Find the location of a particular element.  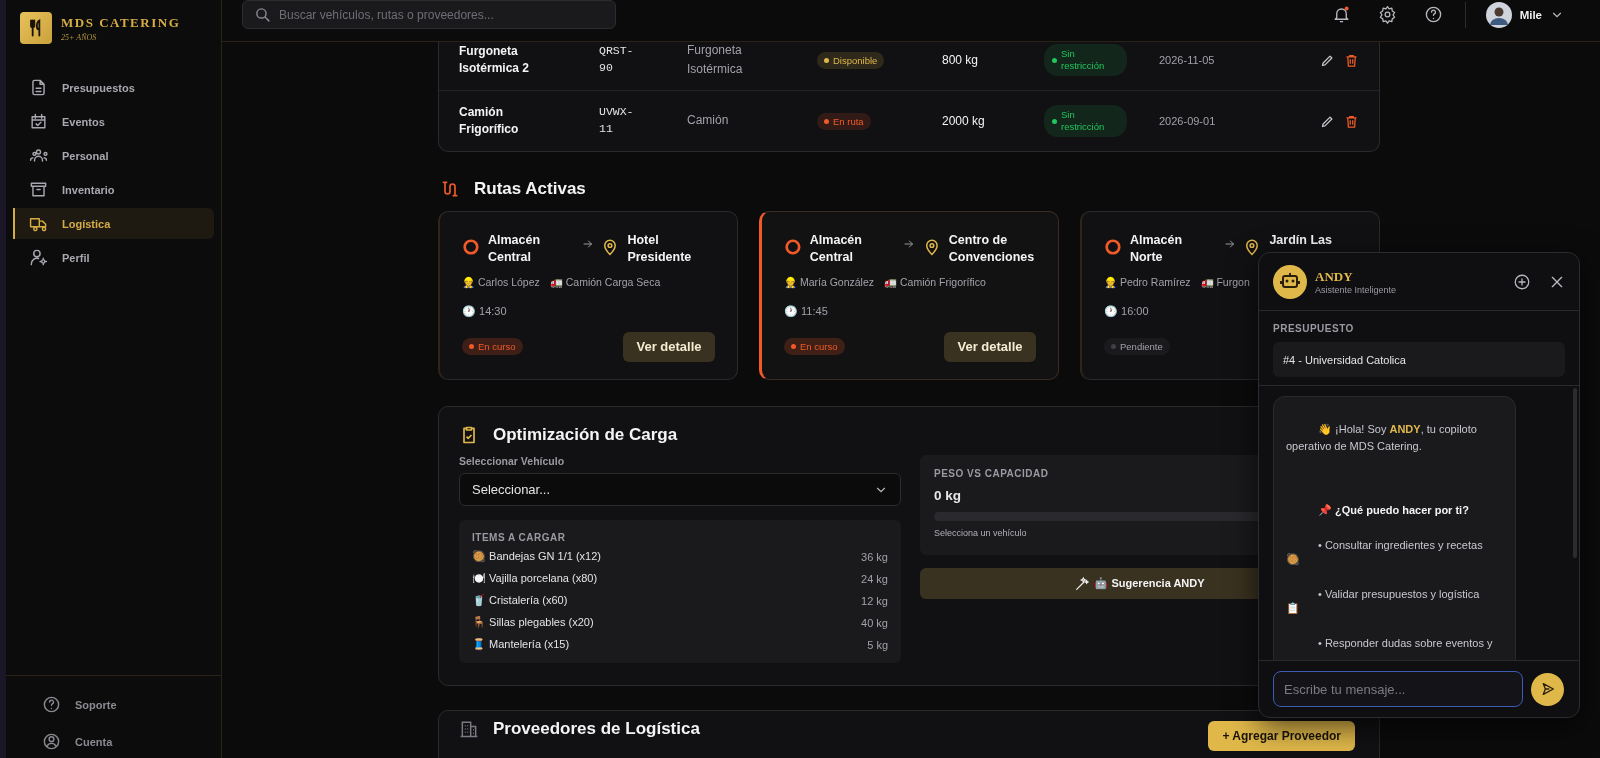

message-heading: 📌 ¿Qué puedo hacer por ti? is located at coordinates (1394, 510).